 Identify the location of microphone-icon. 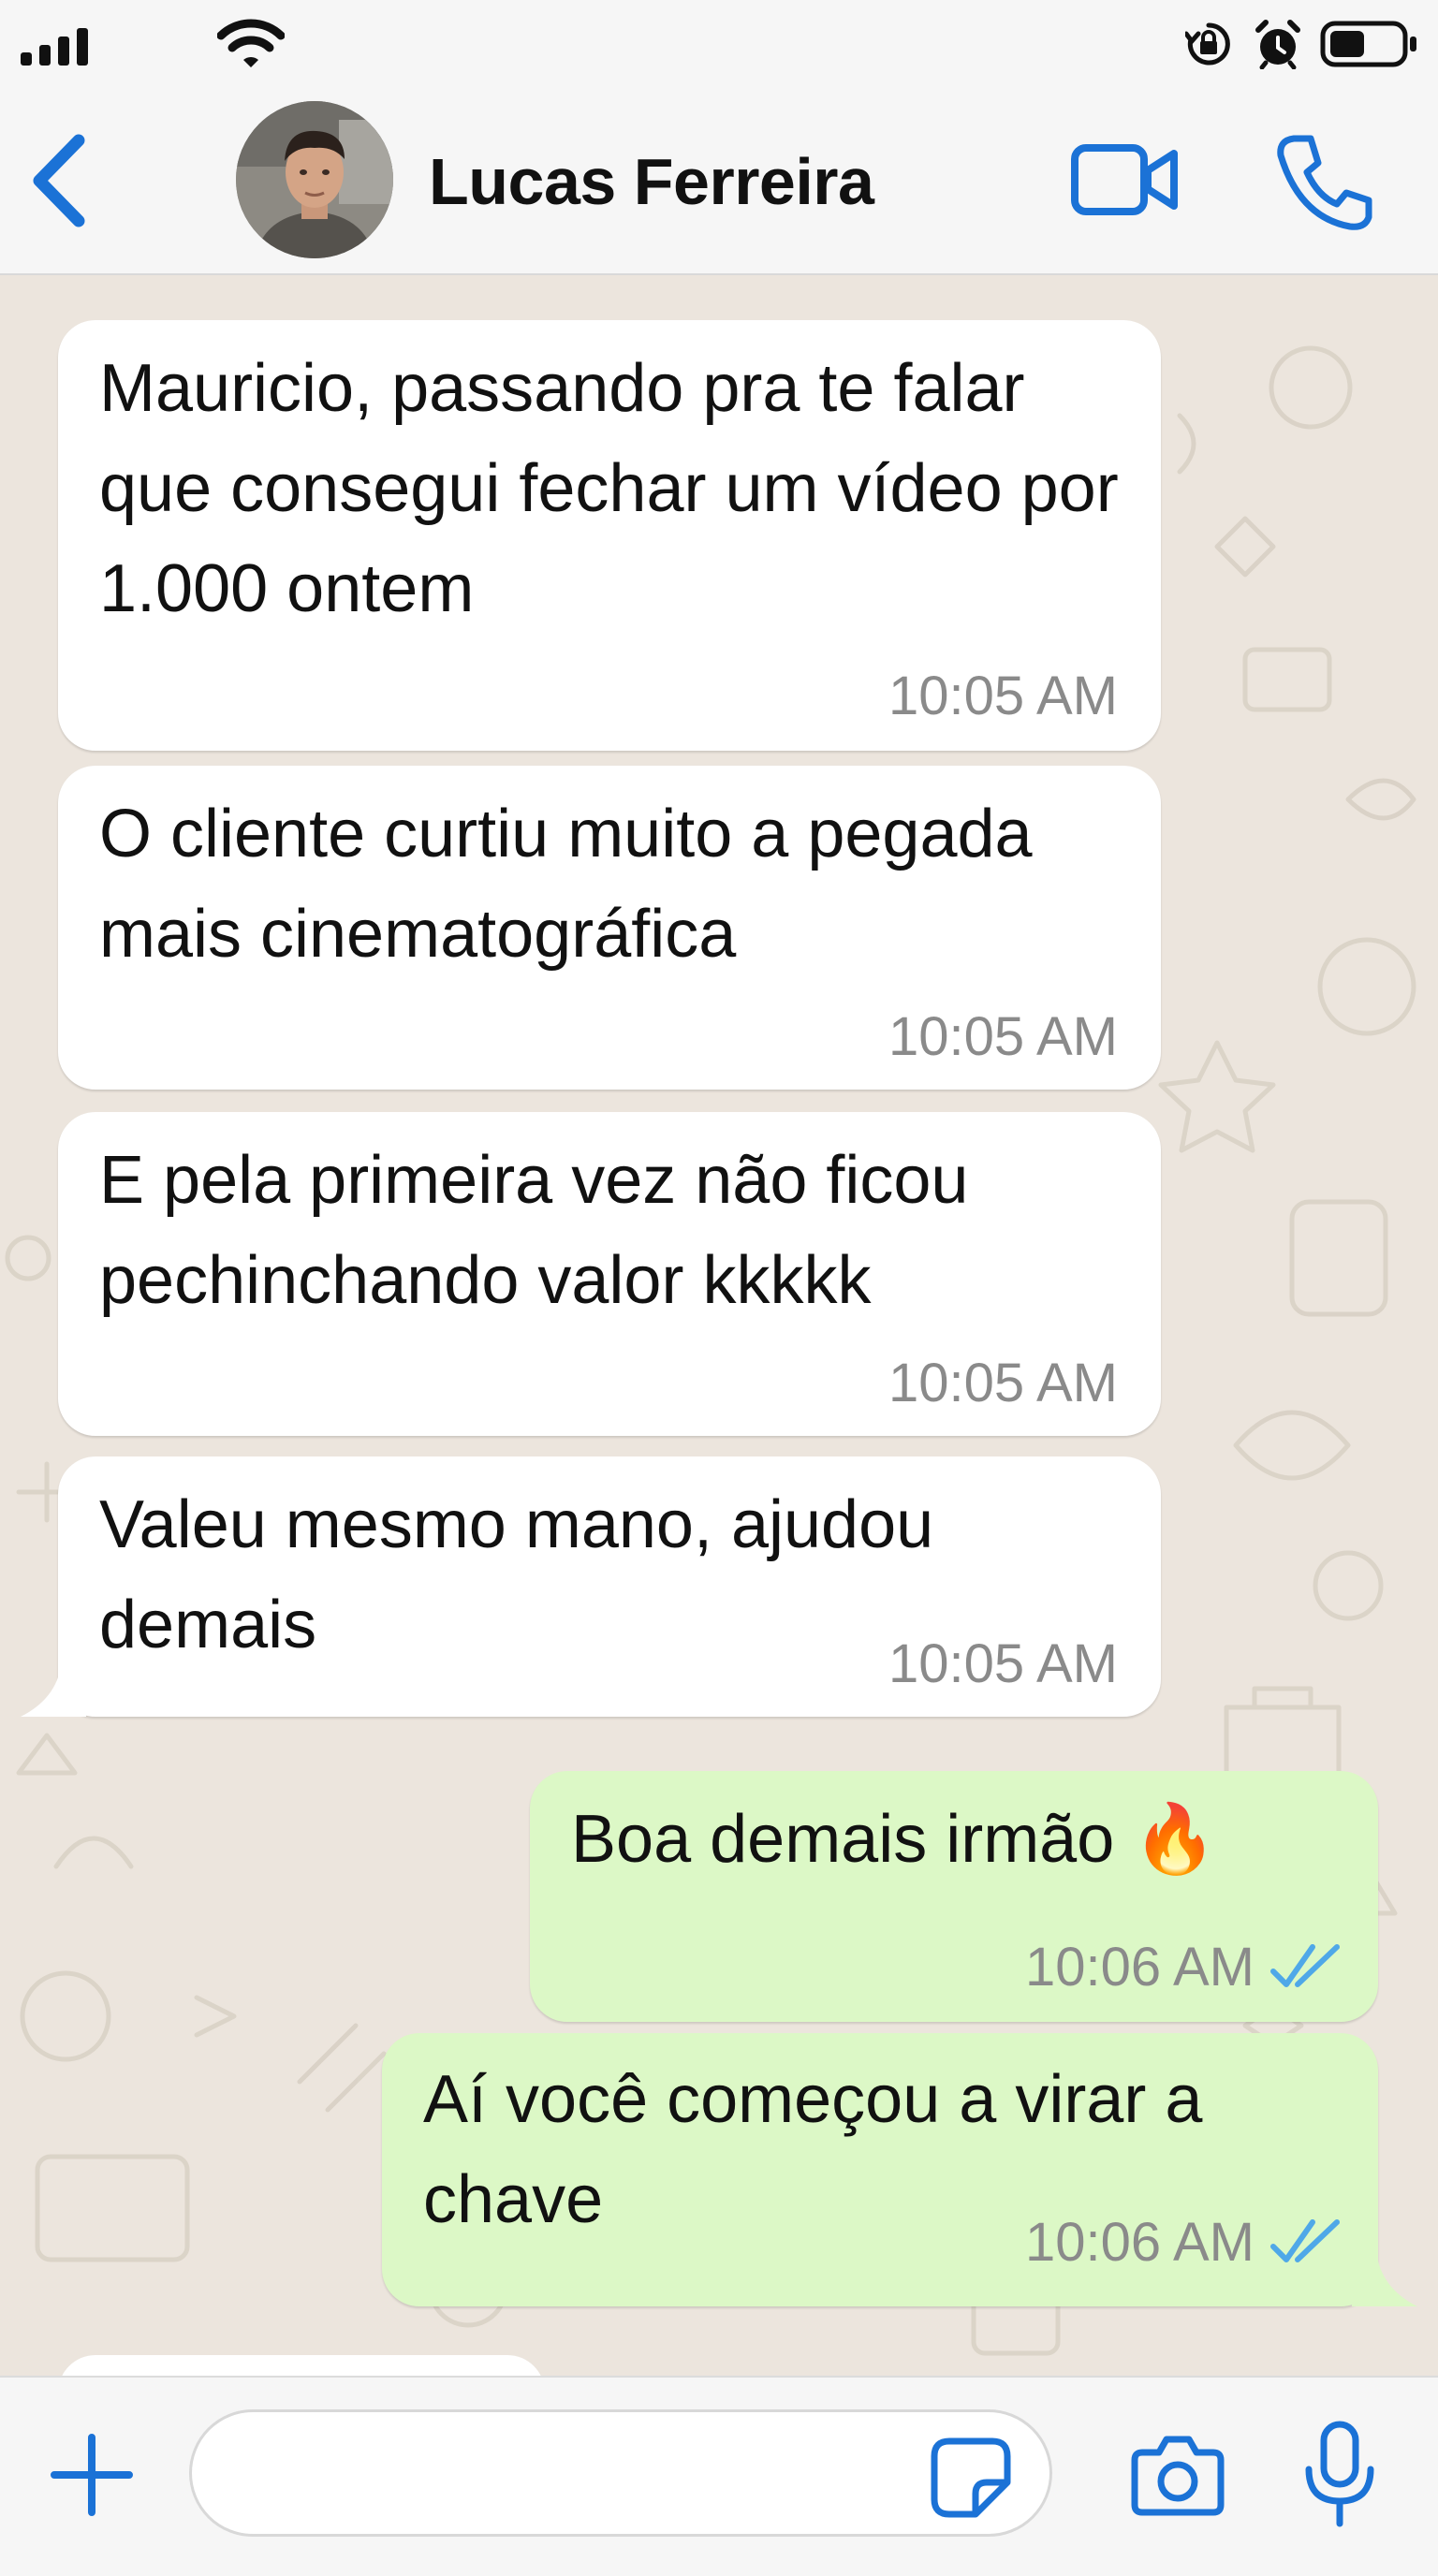
(1339, 2474).